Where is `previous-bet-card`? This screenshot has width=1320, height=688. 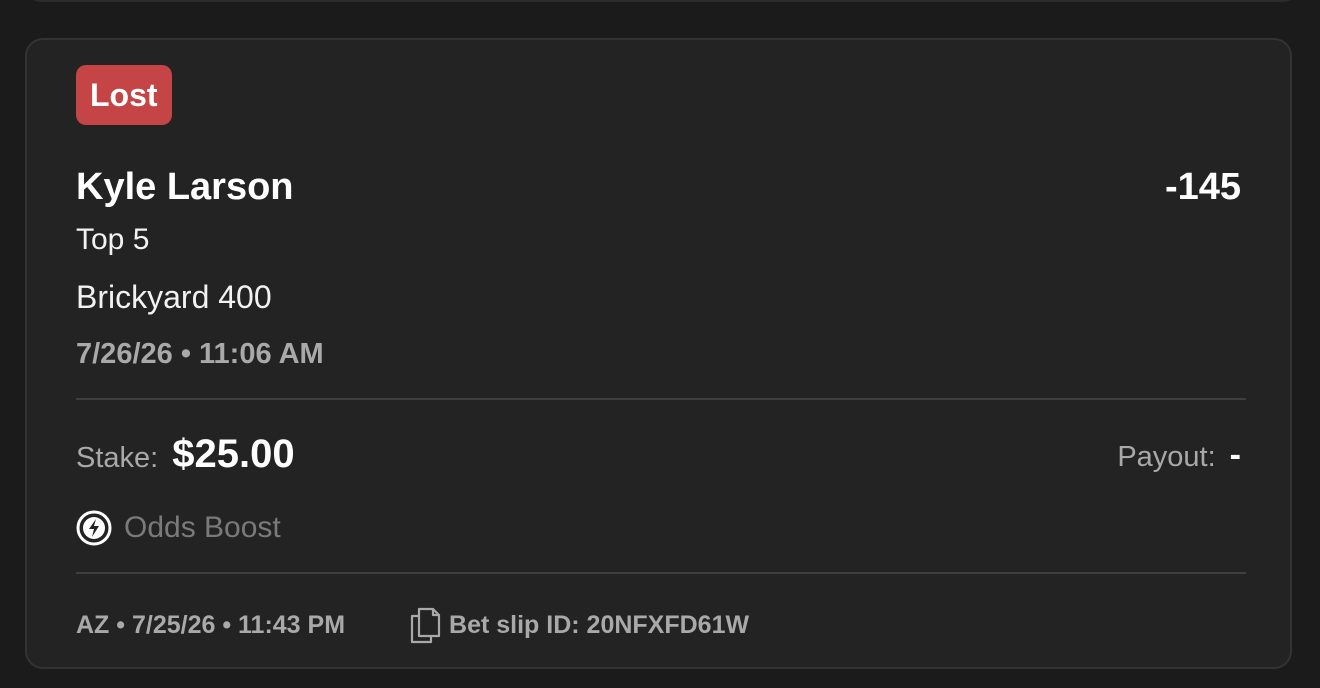
previous-bet-card is located at coordinates (662, 1).